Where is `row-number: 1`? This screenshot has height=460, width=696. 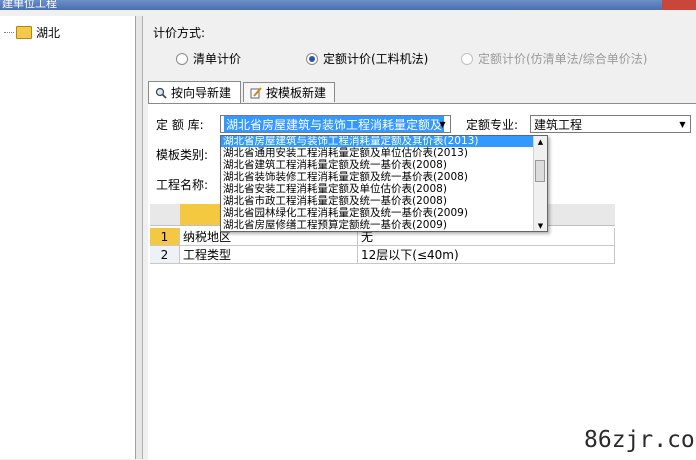
row-number: 1 is located at coordinates (165, 237).